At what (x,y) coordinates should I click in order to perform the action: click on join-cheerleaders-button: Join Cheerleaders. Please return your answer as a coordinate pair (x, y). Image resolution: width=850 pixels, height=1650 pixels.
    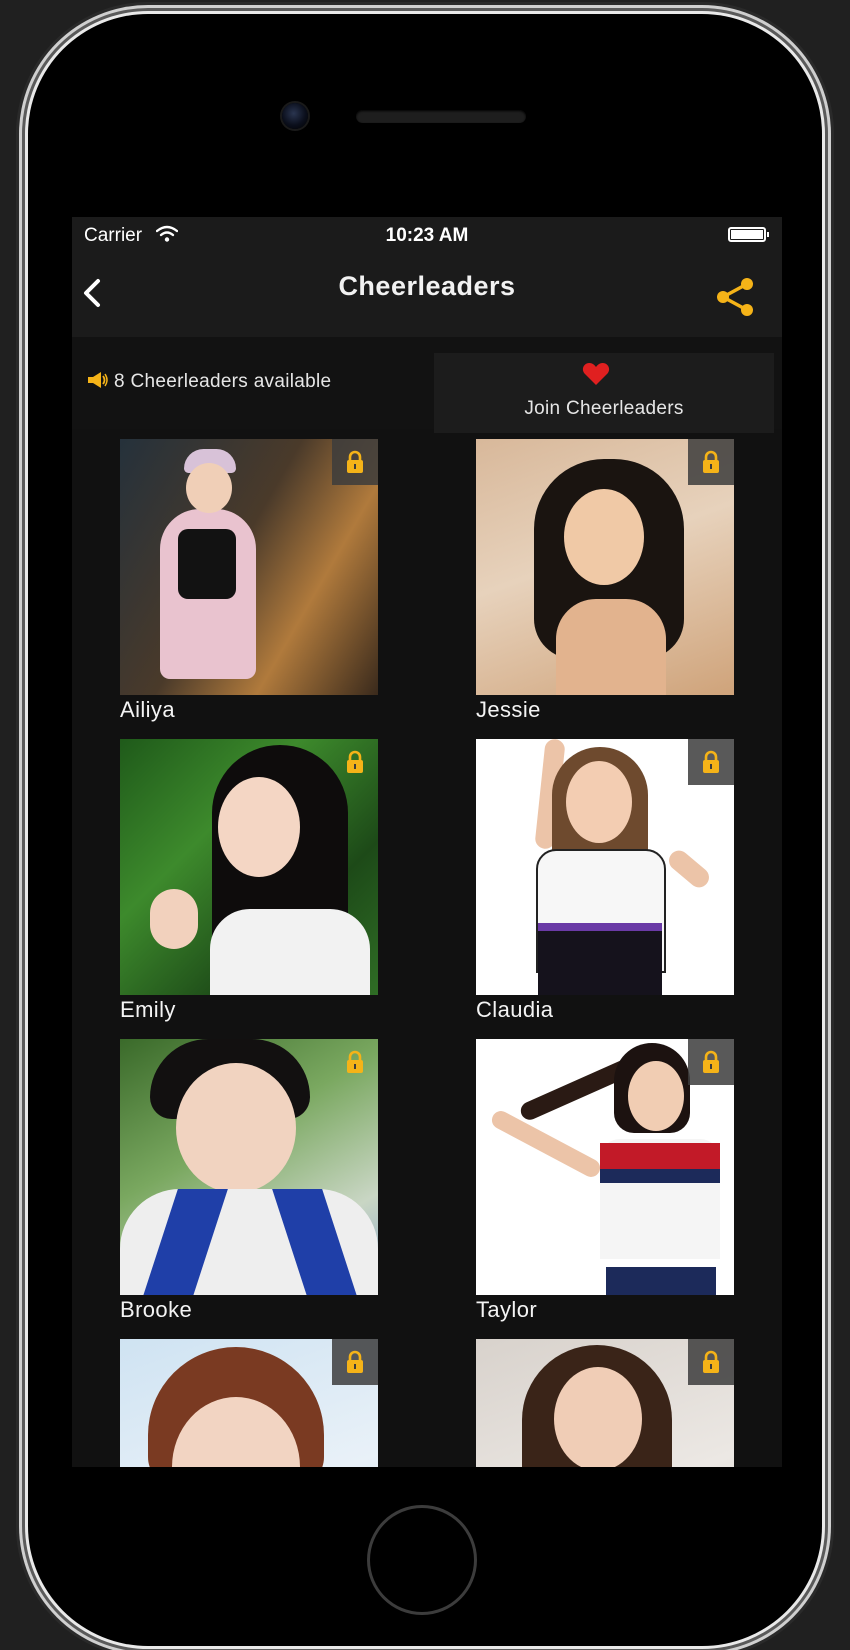
    Looking at the image, I should click on (604, 393).